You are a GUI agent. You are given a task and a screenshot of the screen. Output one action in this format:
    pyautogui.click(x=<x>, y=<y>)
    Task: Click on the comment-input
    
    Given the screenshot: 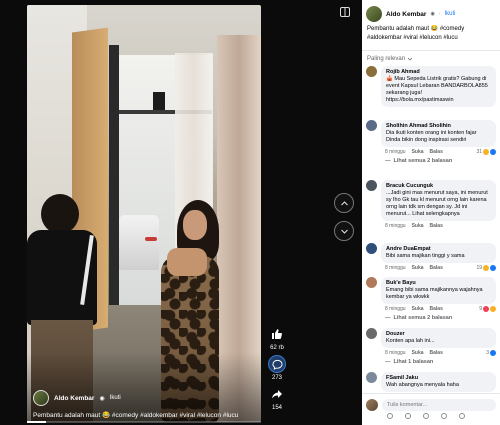 What is the action you would take?
    pyautogui.click(x=439, y=405)
    